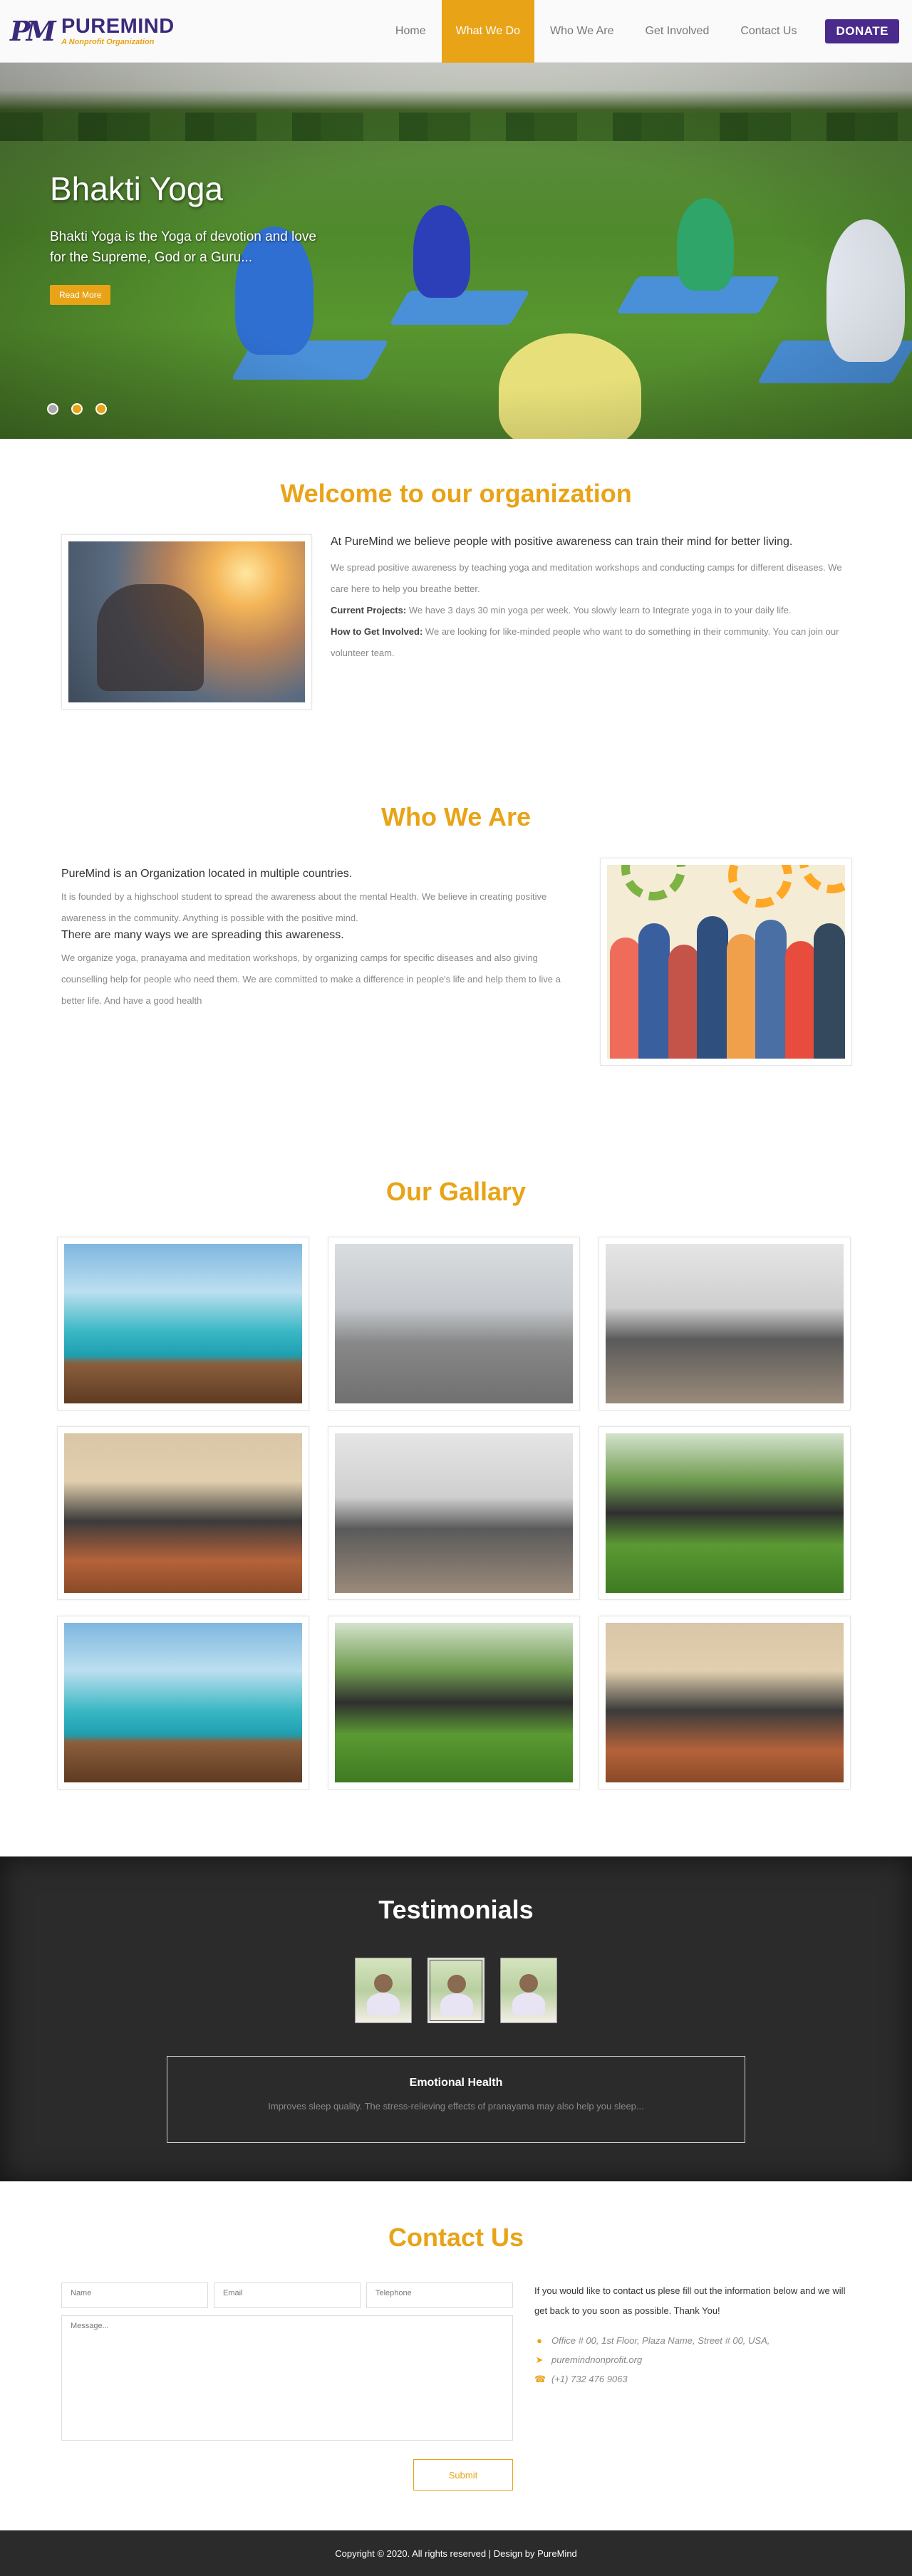  What do you see at coordinates (80, 295) in the screenshot?
I see `read-more-button: Read More` at bounding box center [80, 295].